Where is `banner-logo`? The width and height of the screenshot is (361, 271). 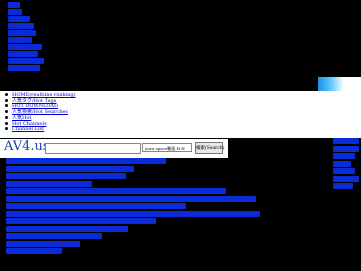 banner-logo is located at coordinates (339, 84).